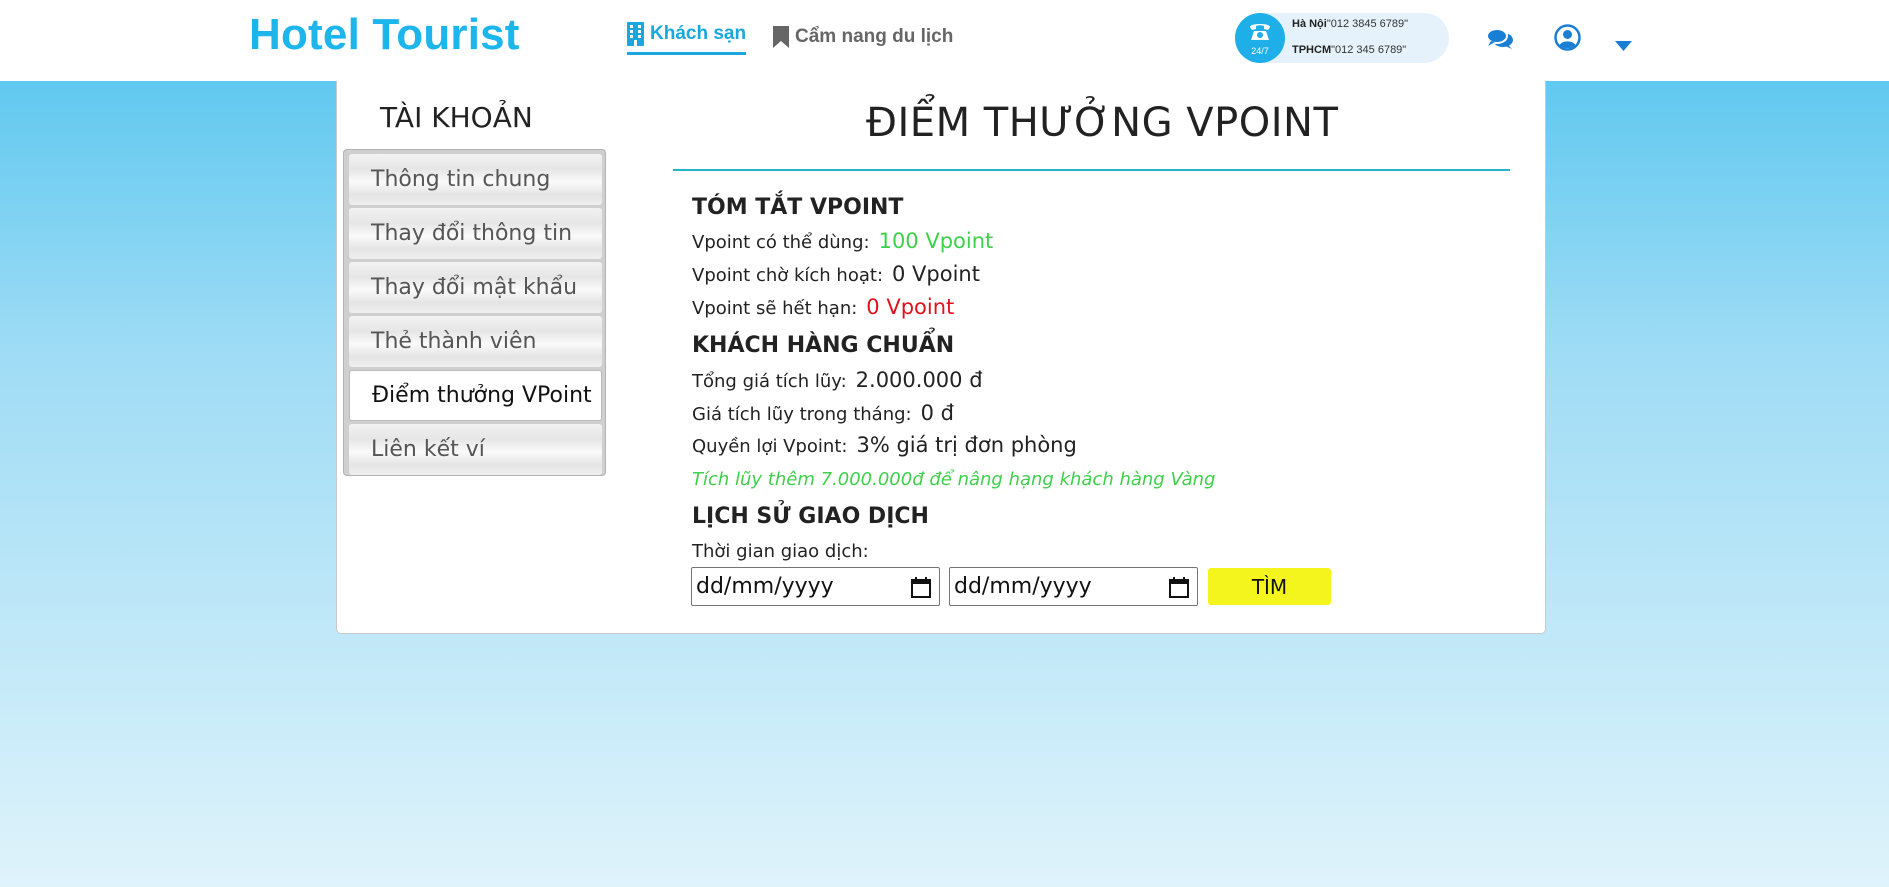  What do you see at coordinates (823, 345) in the screenshot?
I see `customer-heading: KHÁCH HÀNG CHUẨN` at bounding box center [823, 345].